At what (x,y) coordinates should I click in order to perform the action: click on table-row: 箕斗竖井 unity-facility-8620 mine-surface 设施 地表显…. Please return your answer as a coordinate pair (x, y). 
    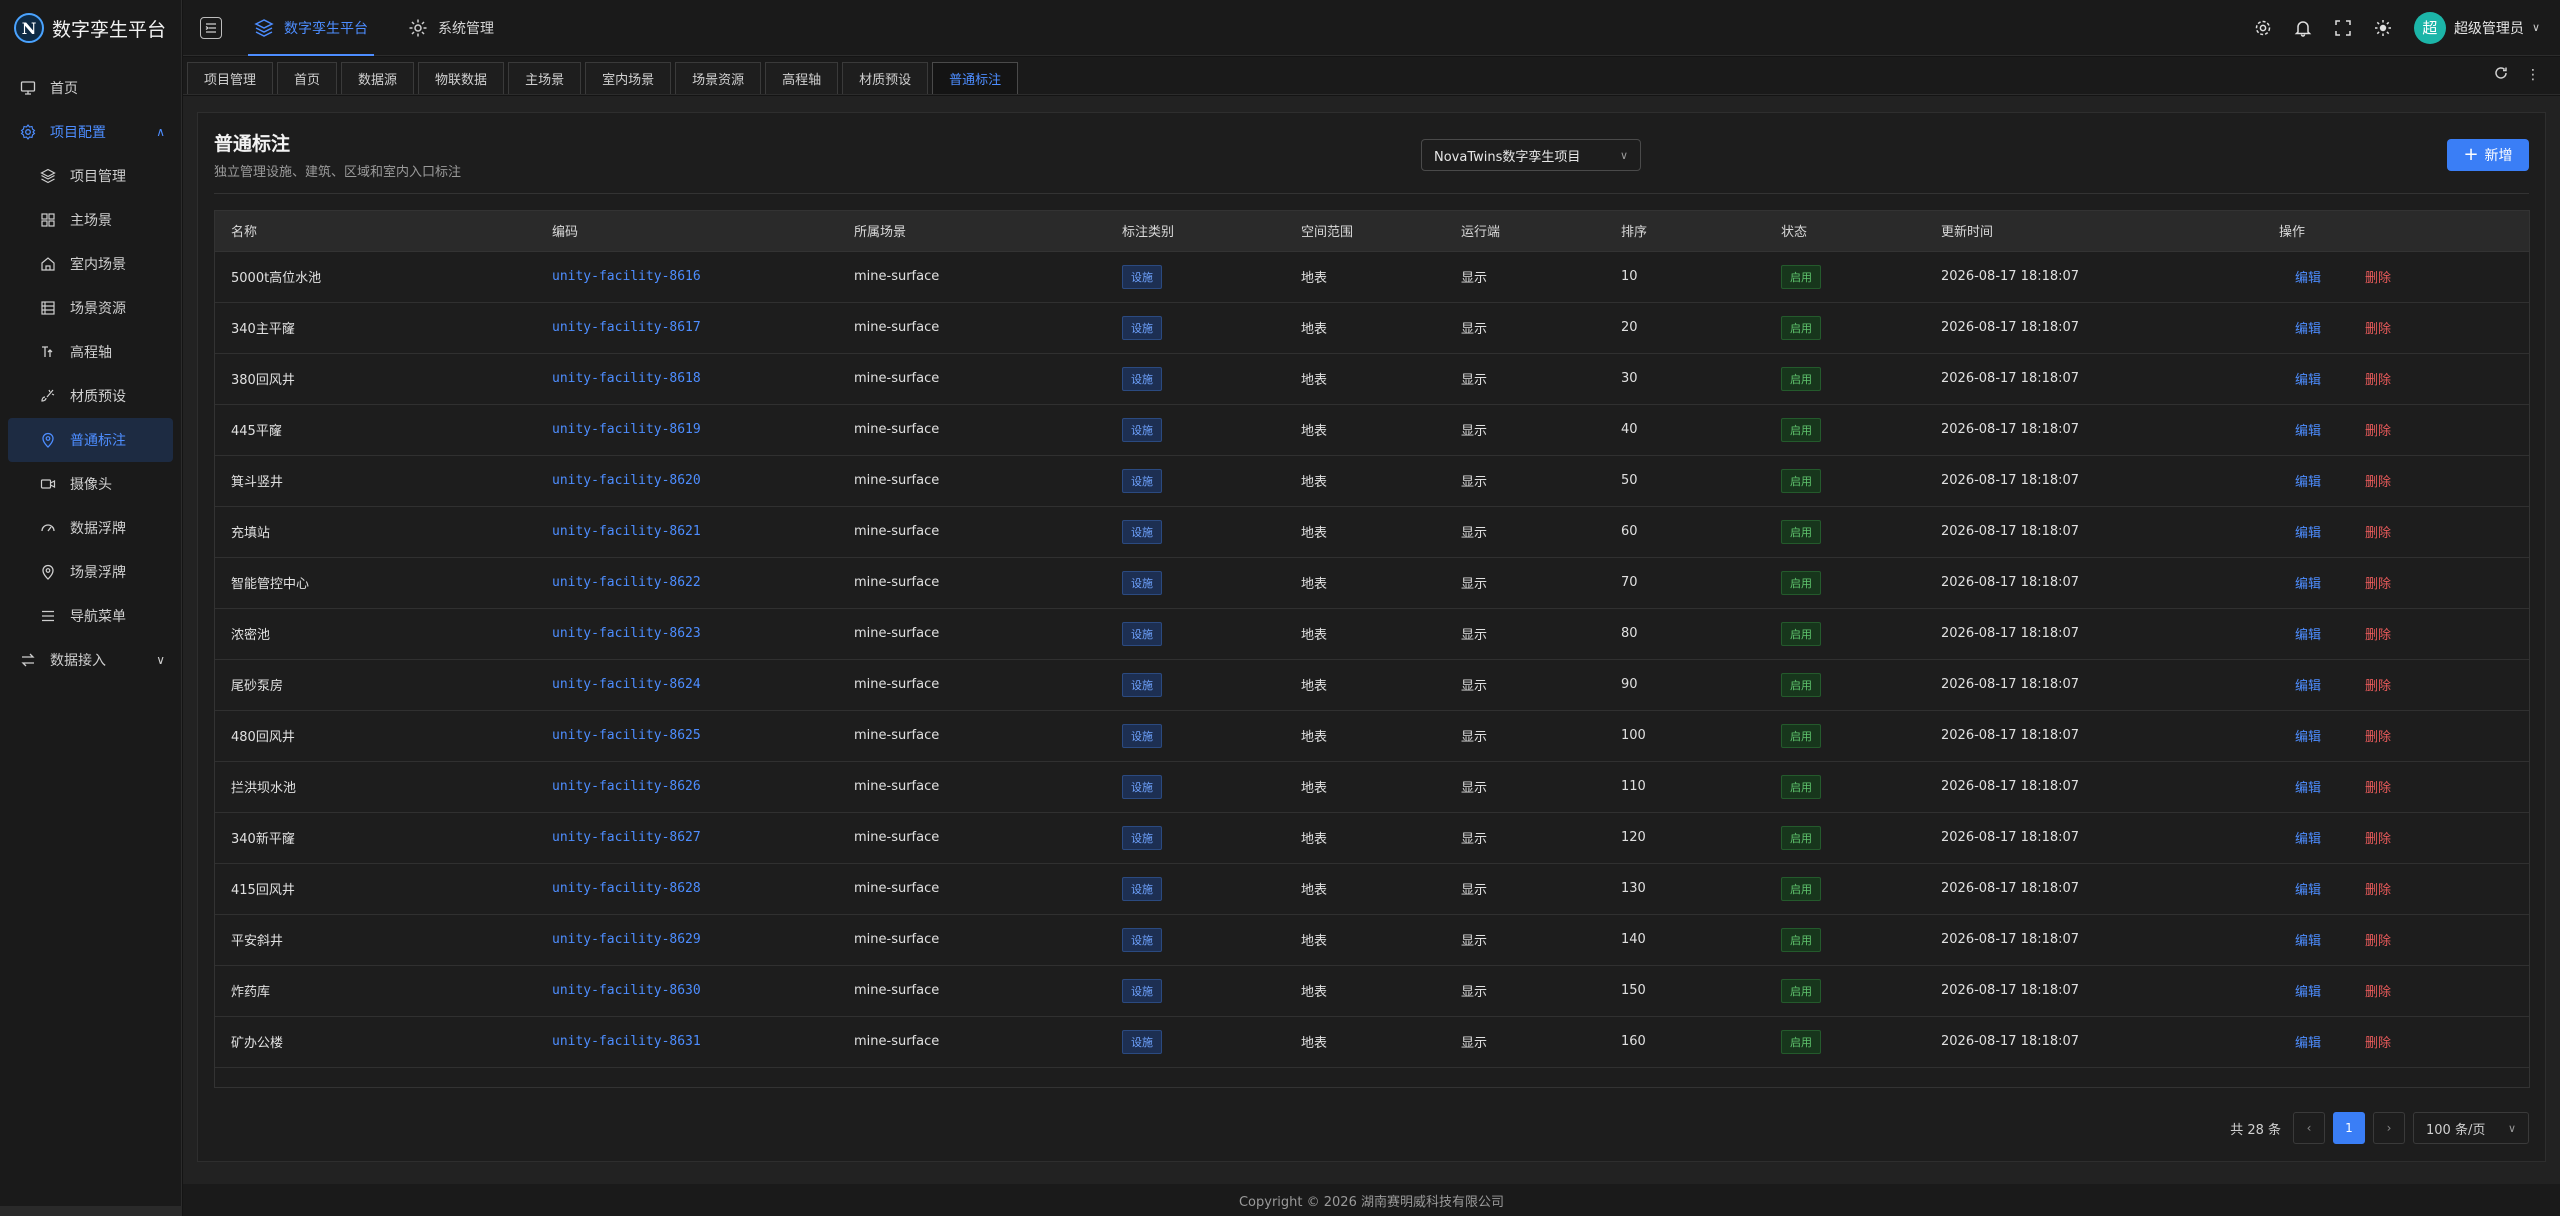
    Looking at the image, I should click on (1372, 481).